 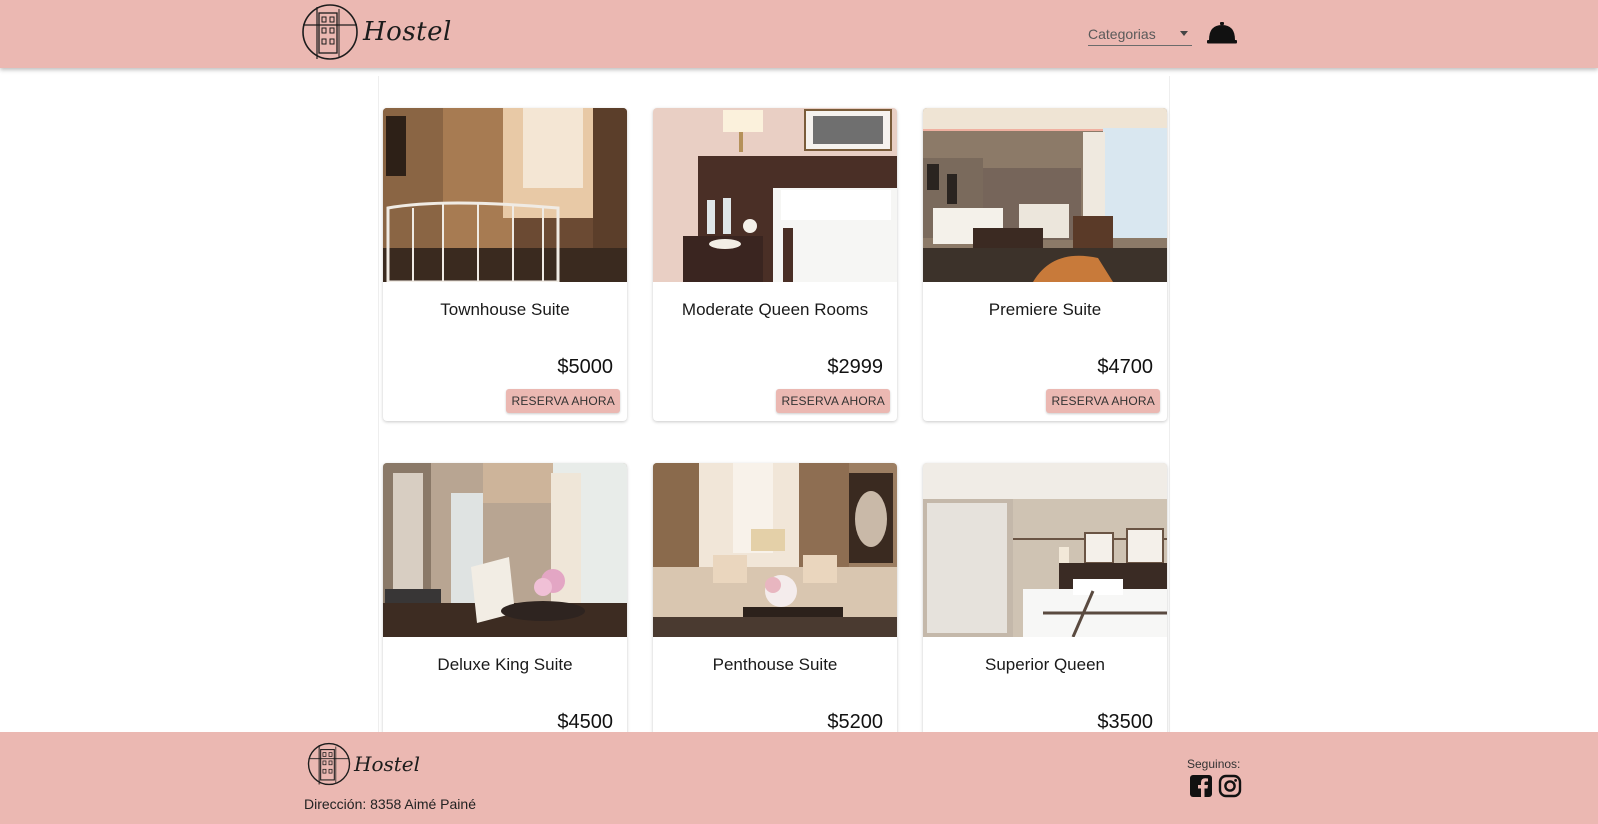 I want to click on room-name: Deluxe King Suite, so click(x=505, y=664).